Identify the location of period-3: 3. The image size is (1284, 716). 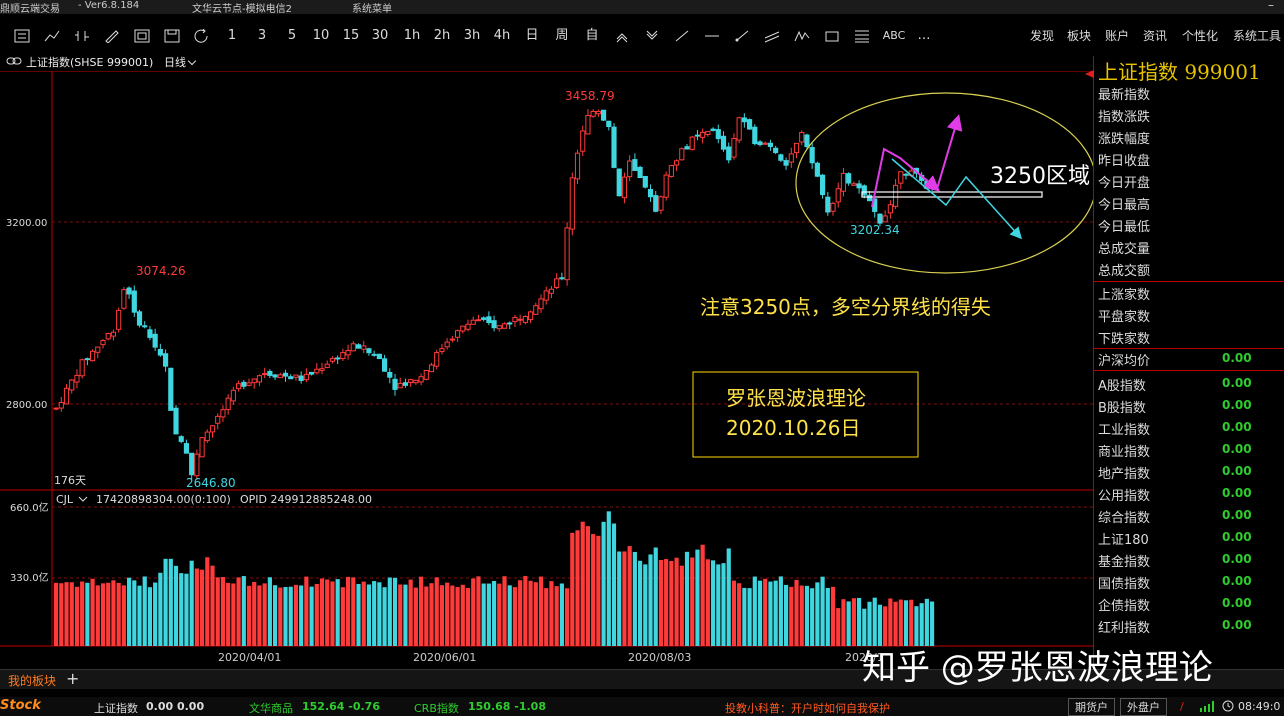
(262, 36).